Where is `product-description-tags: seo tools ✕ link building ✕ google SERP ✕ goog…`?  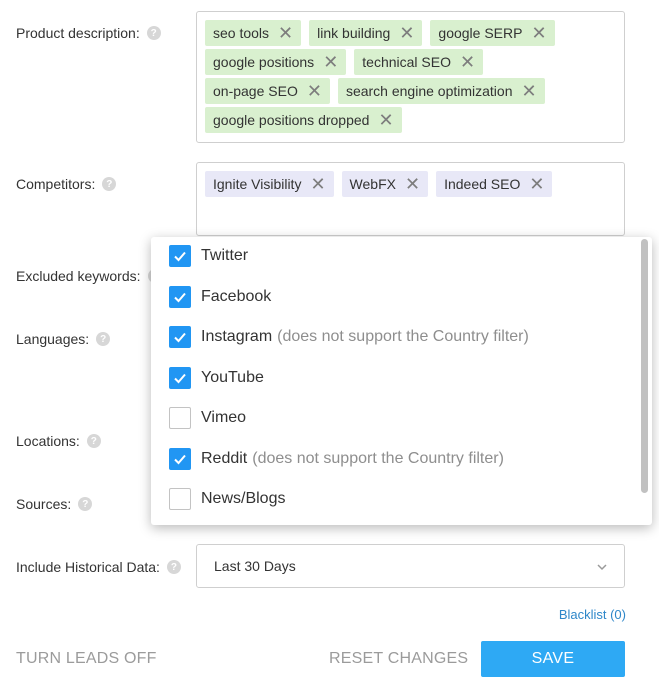 product-description-tags: seo tools ✕ link building ✕ google SERP ✕ goog… is located at coordinates (410, 77).